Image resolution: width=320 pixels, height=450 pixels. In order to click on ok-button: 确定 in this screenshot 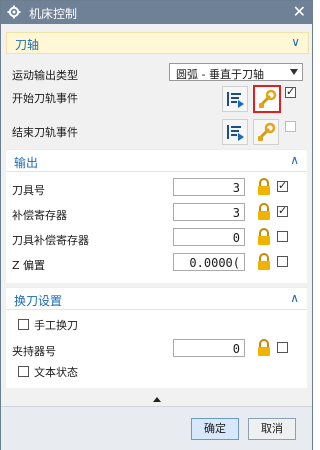, I will do `click(215, 429)`.